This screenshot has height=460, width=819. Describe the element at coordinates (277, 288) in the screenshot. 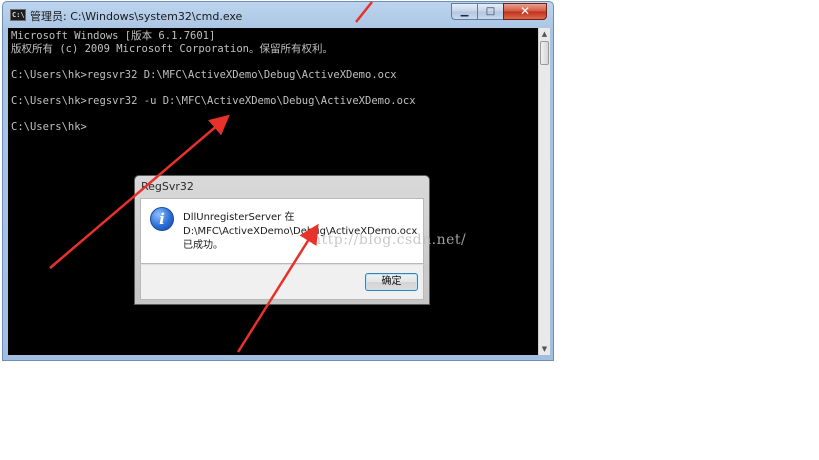

I see `arrow-to-dialog-message` at that location.